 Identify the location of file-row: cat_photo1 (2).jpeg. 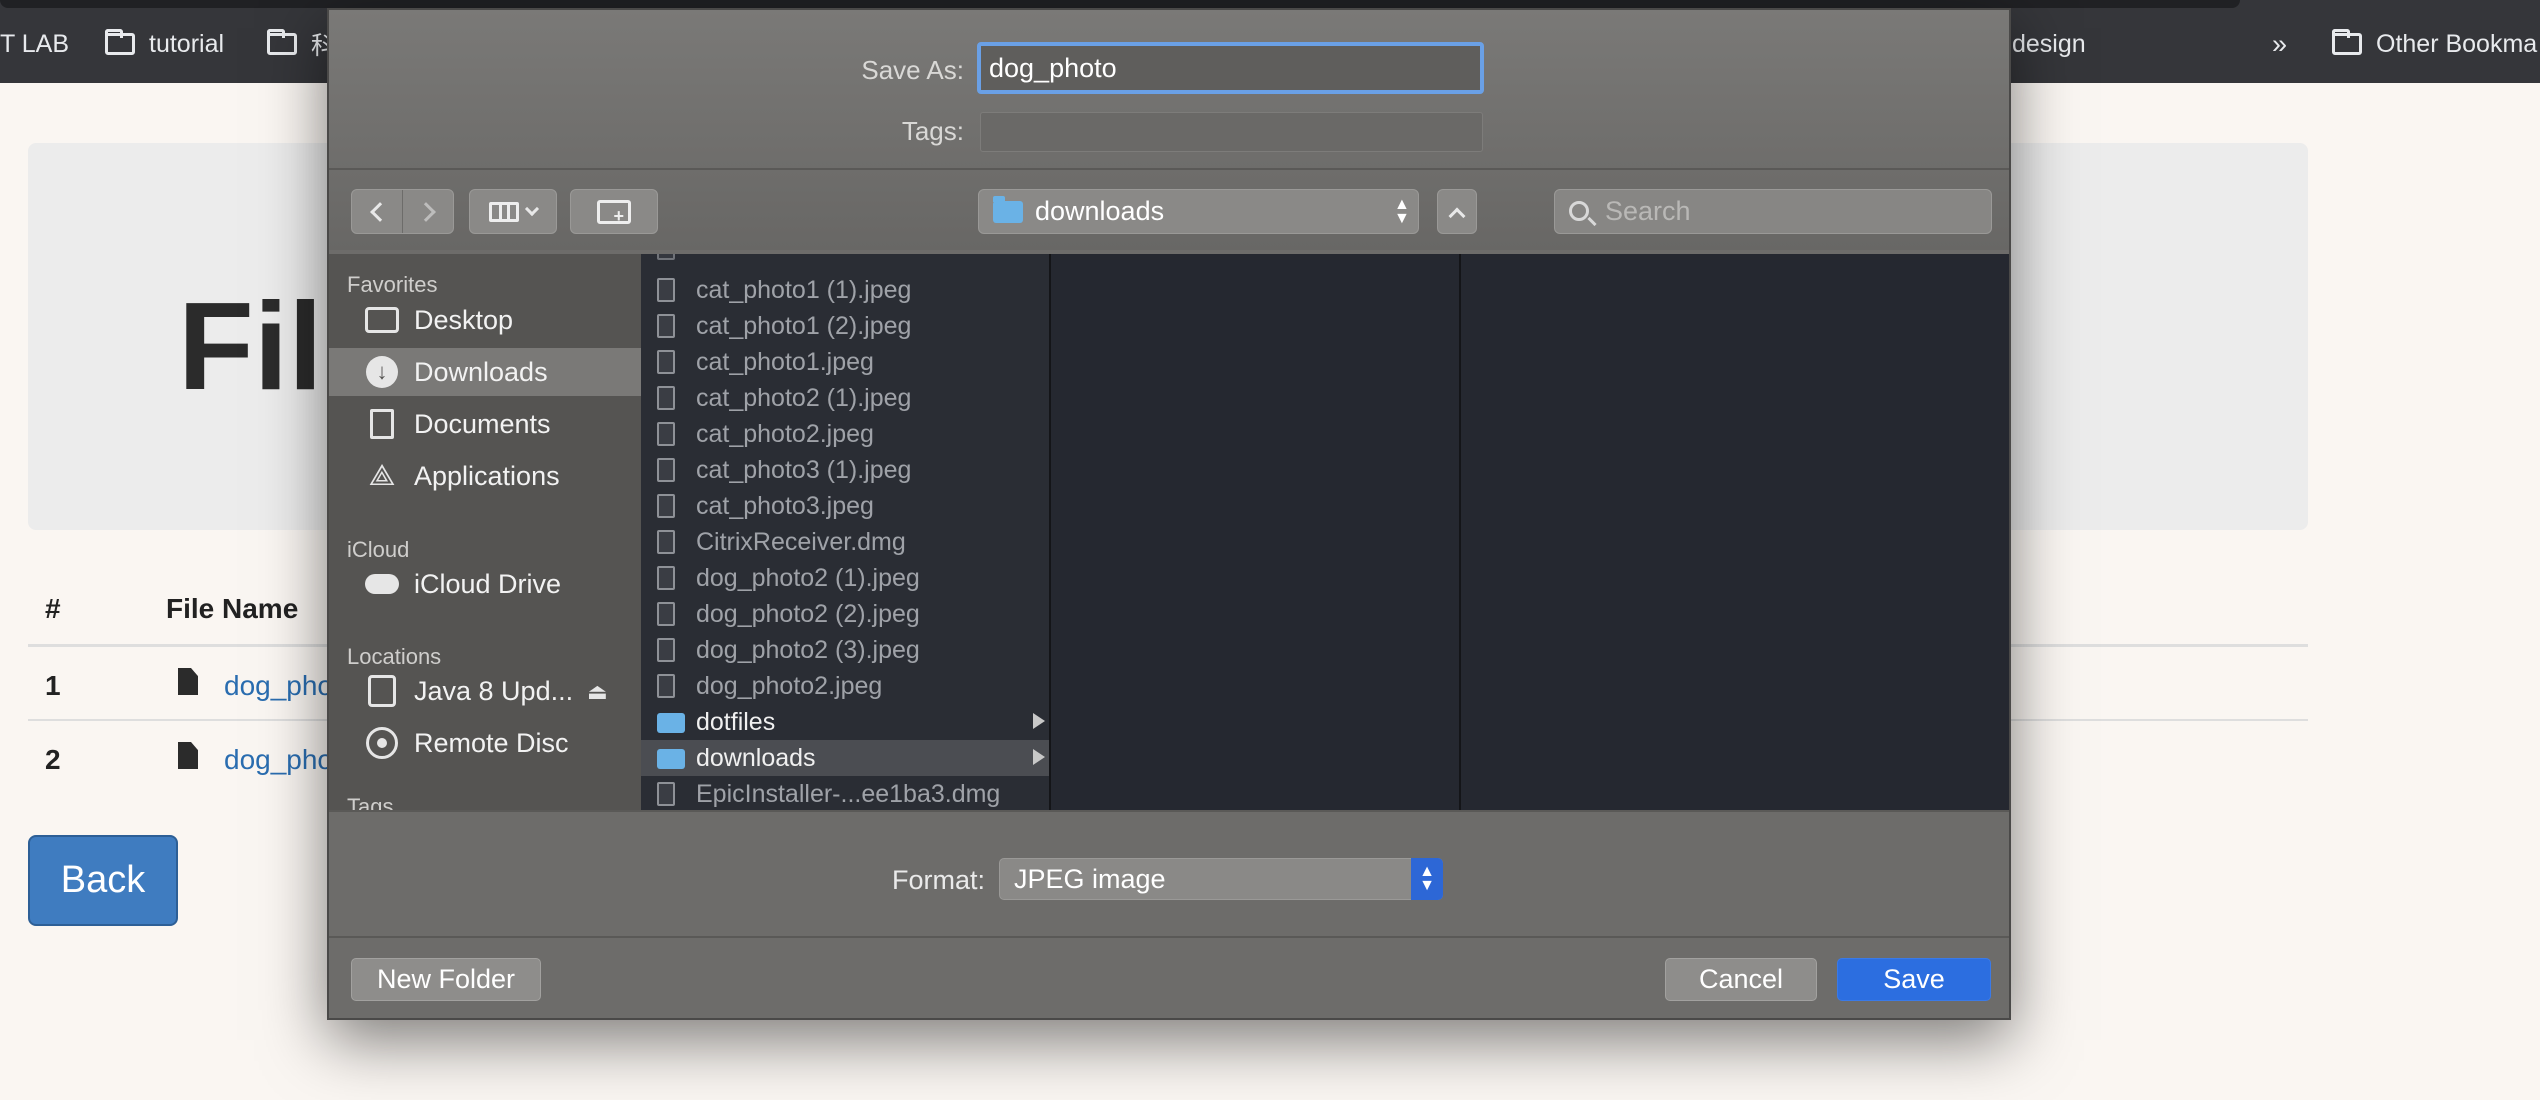
(845, 326).